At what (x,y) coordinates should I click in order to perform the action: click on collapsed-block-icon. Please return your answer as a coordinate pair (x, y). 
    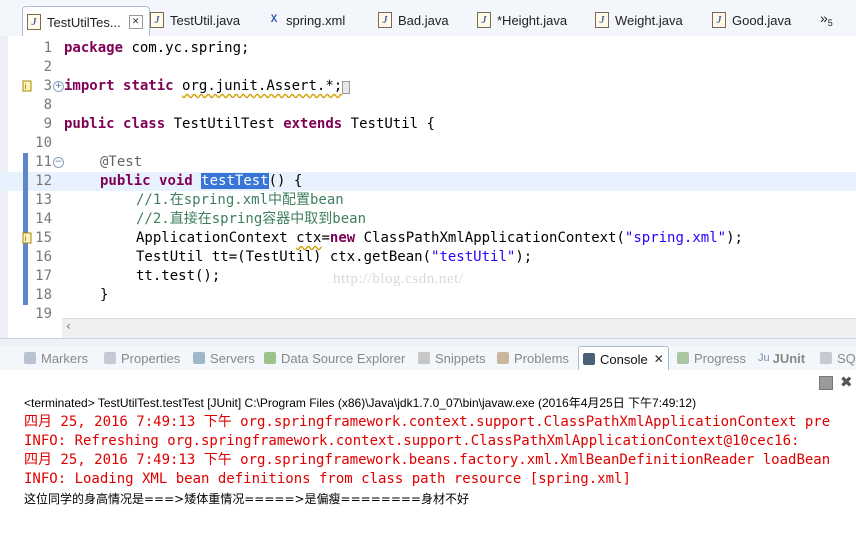
    Looking at the image, I should click on (346, 87).